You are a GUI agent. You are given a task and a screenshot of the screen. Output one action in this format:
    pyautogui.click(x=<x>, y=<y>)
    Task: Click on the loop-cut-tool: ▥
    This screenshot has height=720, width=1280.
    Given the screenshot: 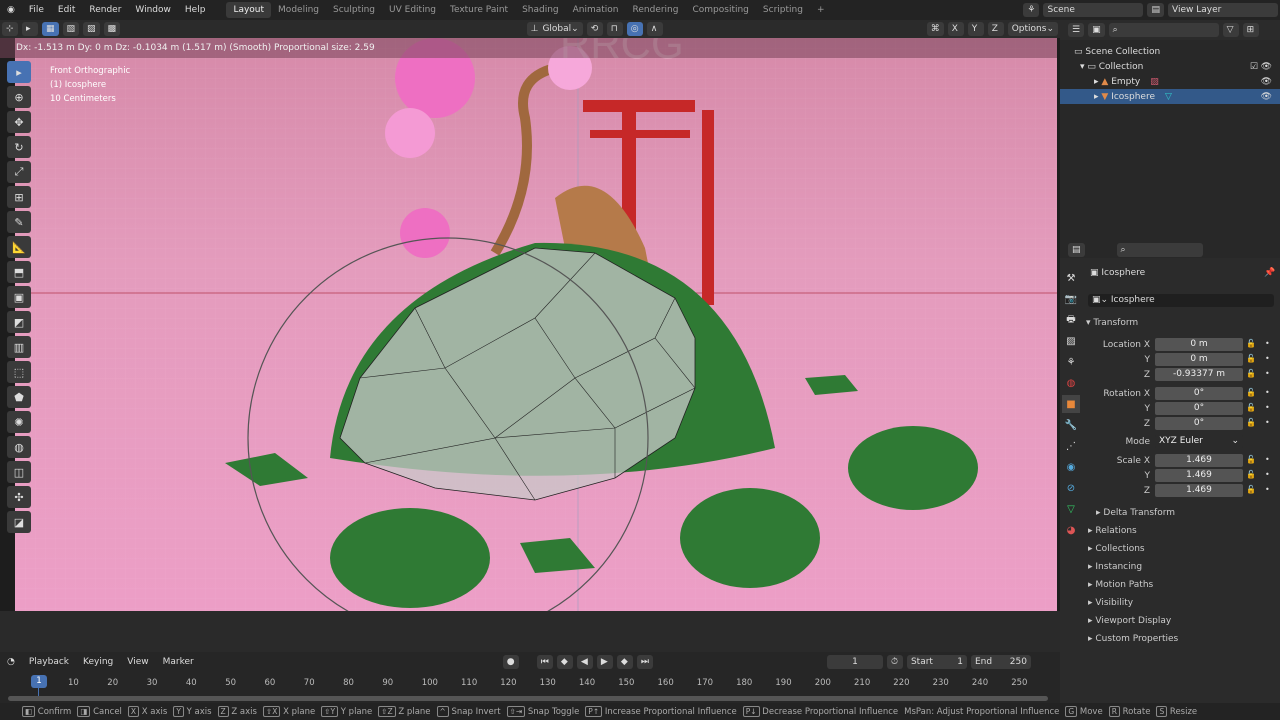 What is the action you would take?
    pyautogui.click(x=19, y=347)
    